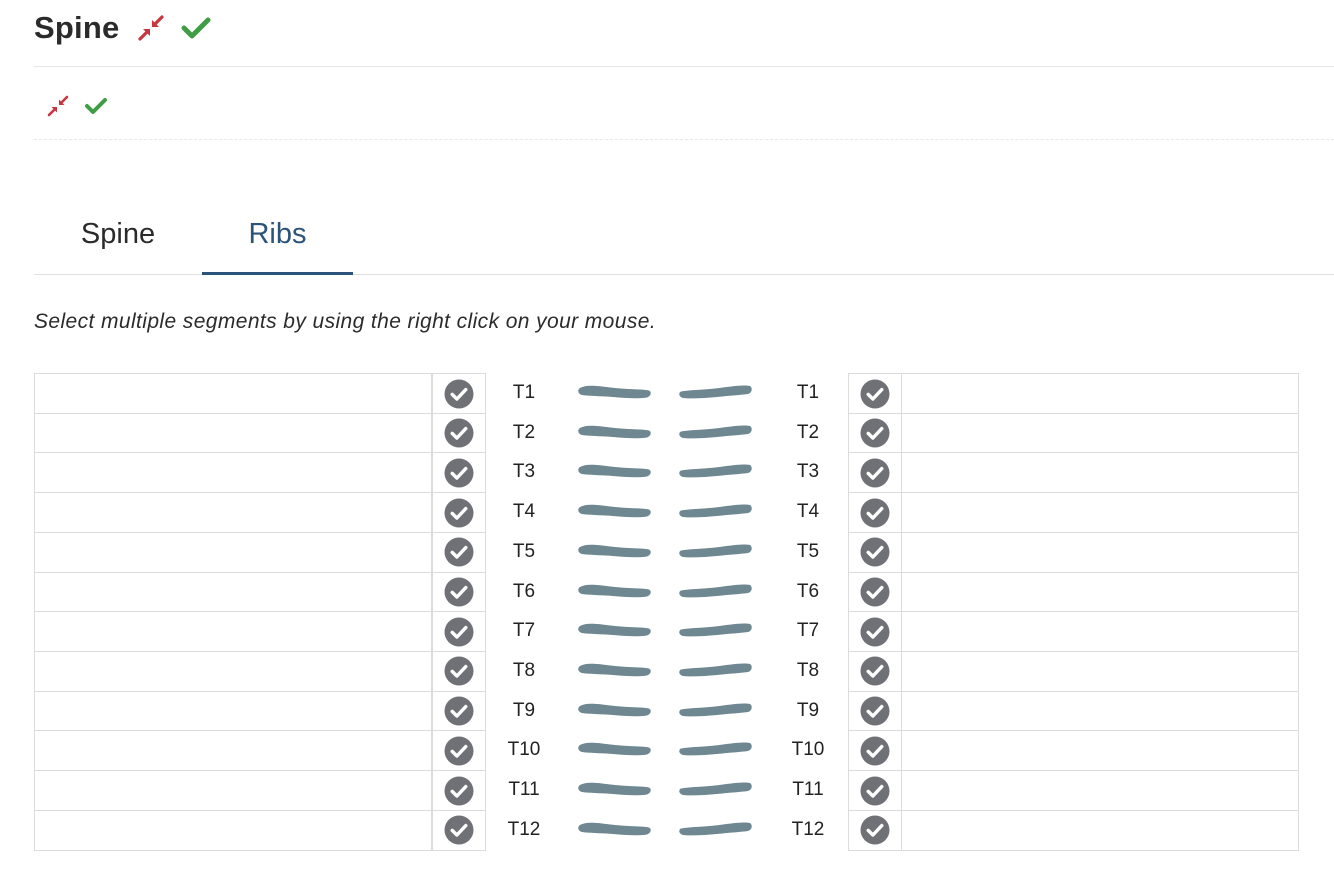  Describe the element at coordinates (808, 670) in the screenshot. I see `right-rib-label: T8` at that location.